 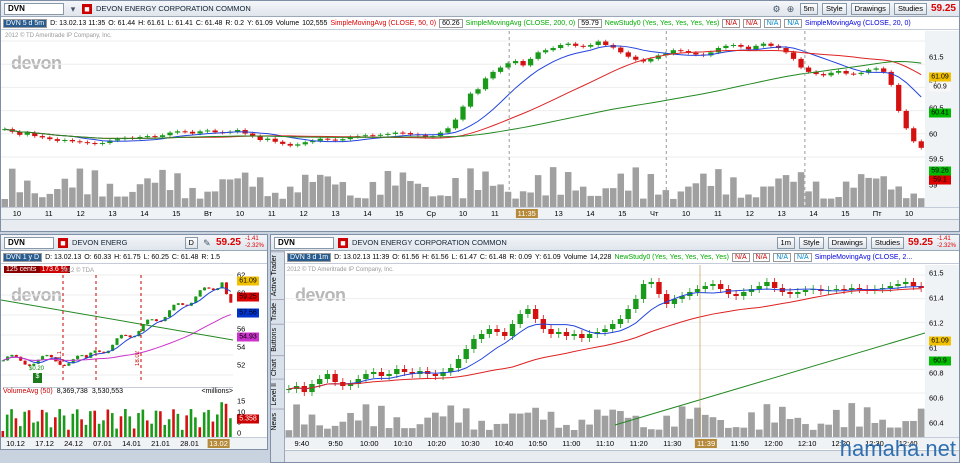 What do you see at coordinates (480, 225) in the screenshot?
I see `top-scrollbar` at bounding box center [480, 225].